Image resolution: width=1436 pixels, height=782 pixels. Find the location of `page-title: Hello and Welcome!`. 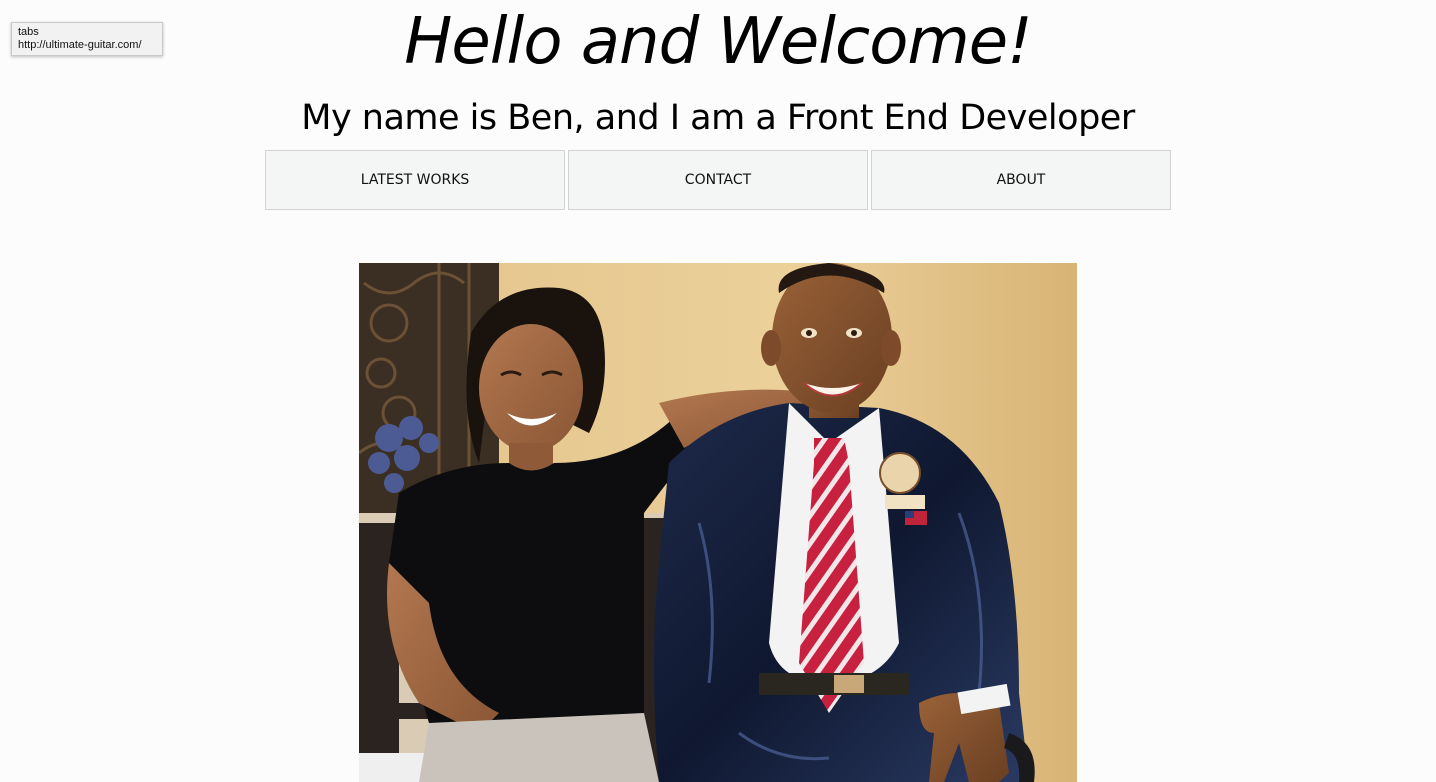

page-title: Hello and Welcome! is located at coordinates (718, 42).